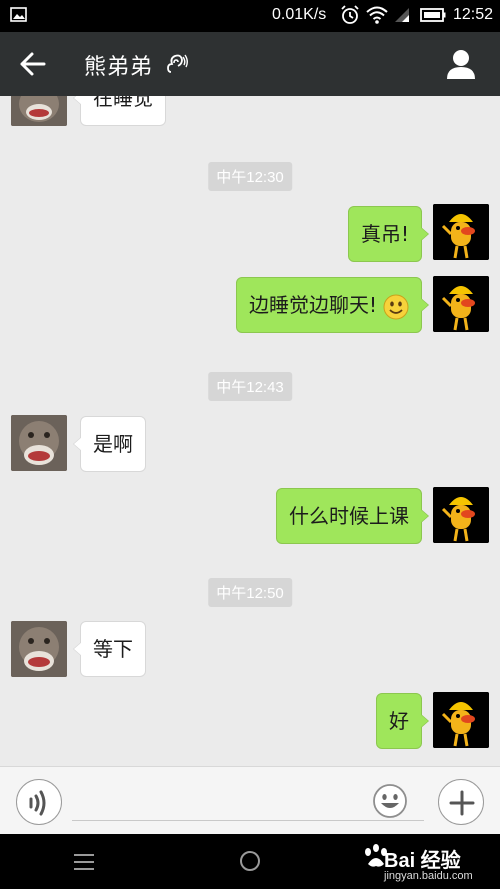  What do you see at coordinates (250, 861) in the screenshot?
I see `home-icon` at bounding box center [250, 861].